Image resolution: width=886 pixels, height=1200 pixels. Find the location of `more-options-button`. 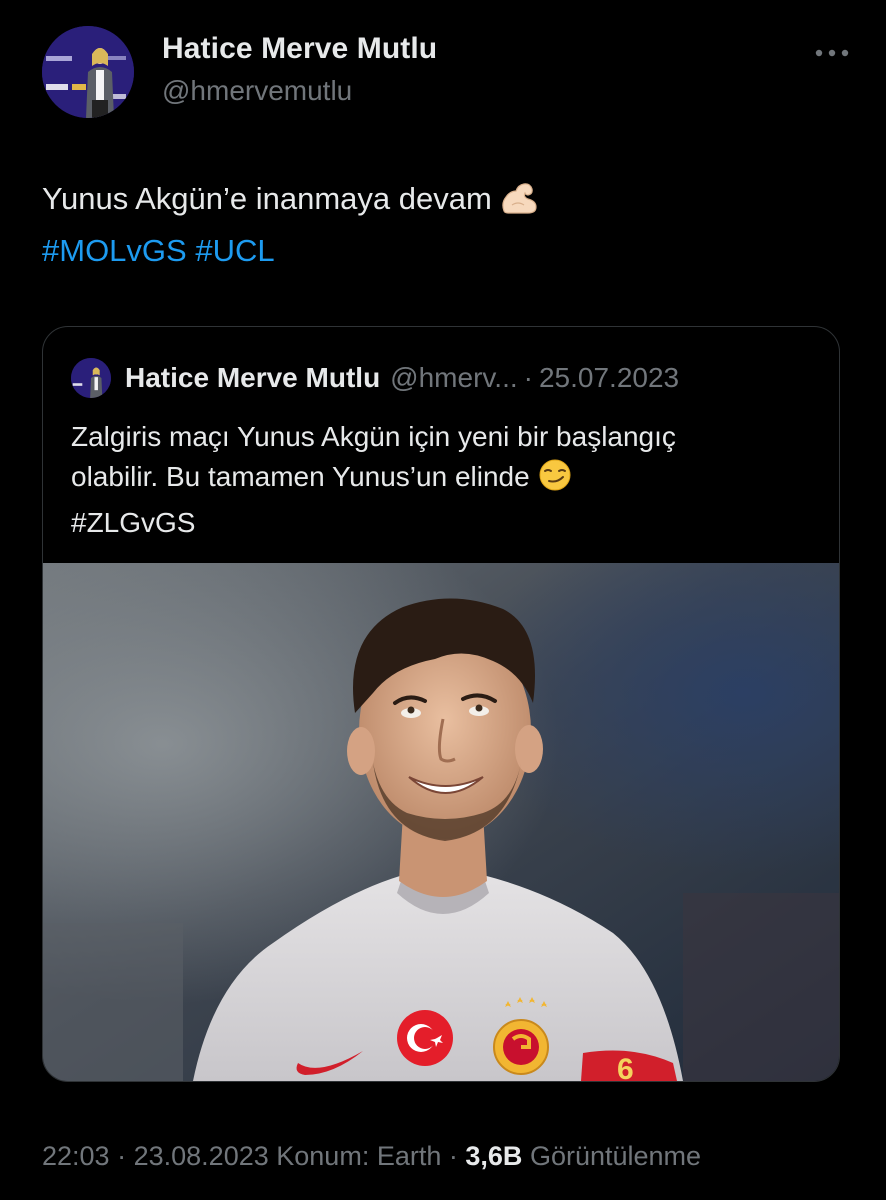

more-options-button is located at coordinates (832, 53).